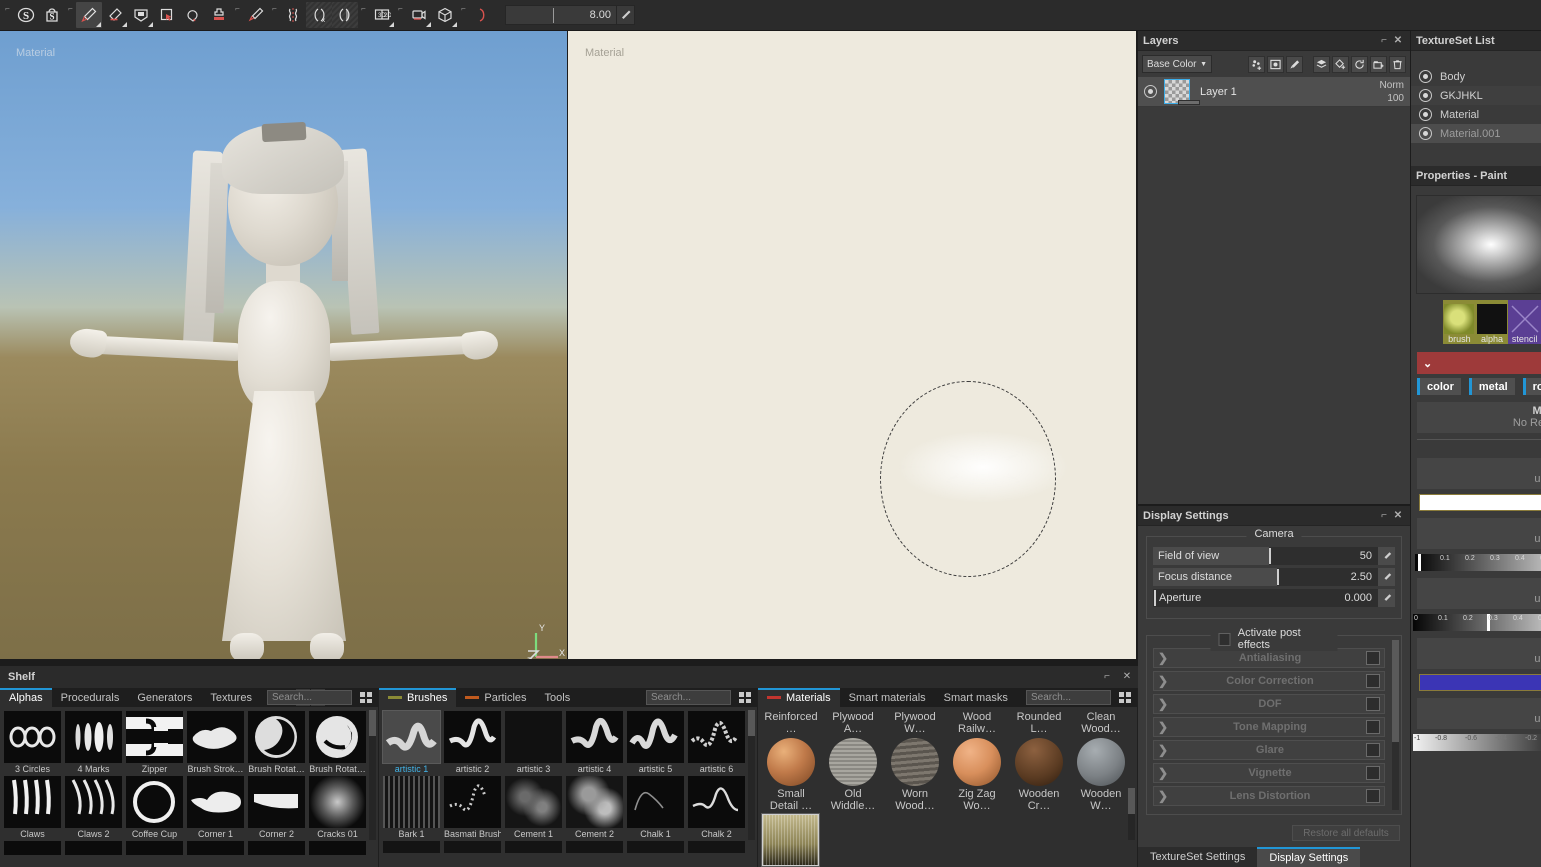  Describe the element at coordinates (411, 807) in the screenshot. I see `brush-item: Bark 1` at that location.